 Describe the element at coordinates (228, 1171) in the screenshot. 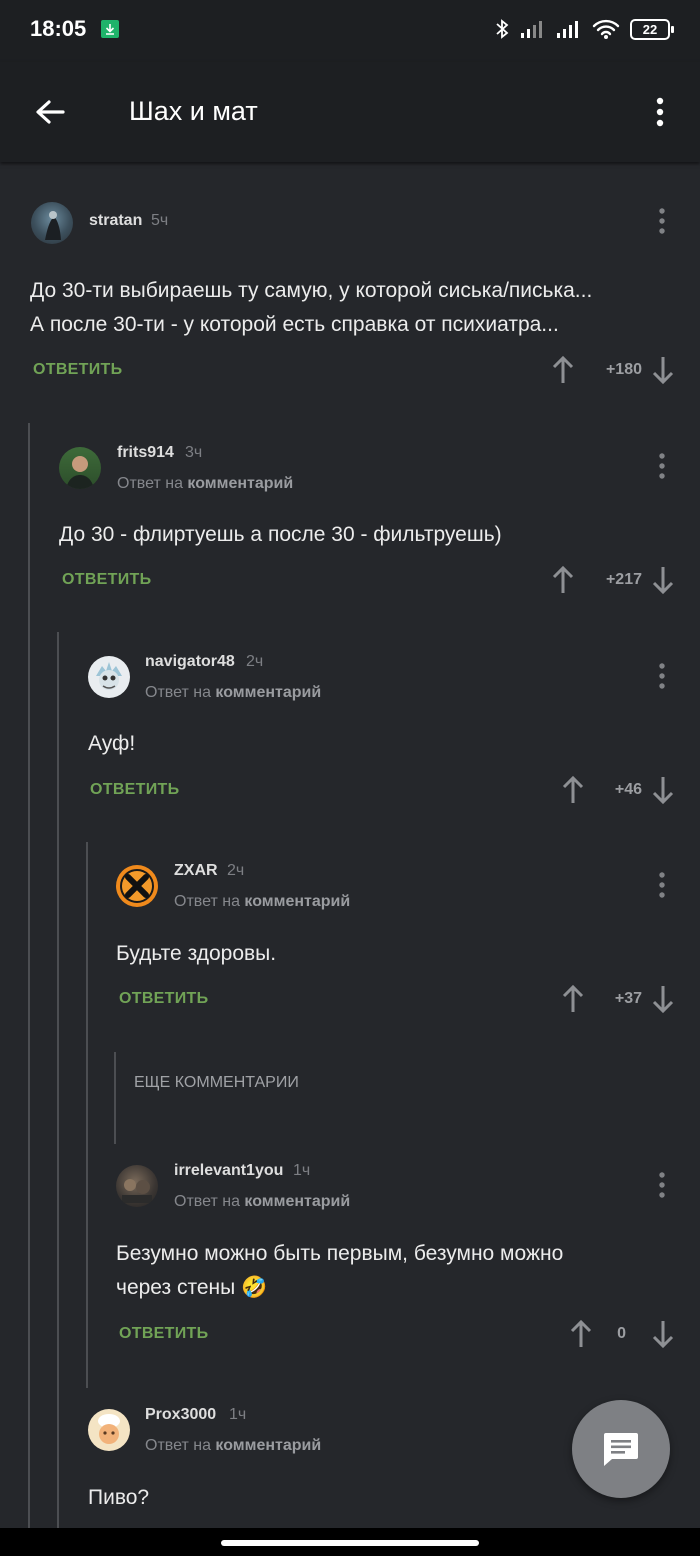

I see `comment-author: irrelevant1you` at that location.